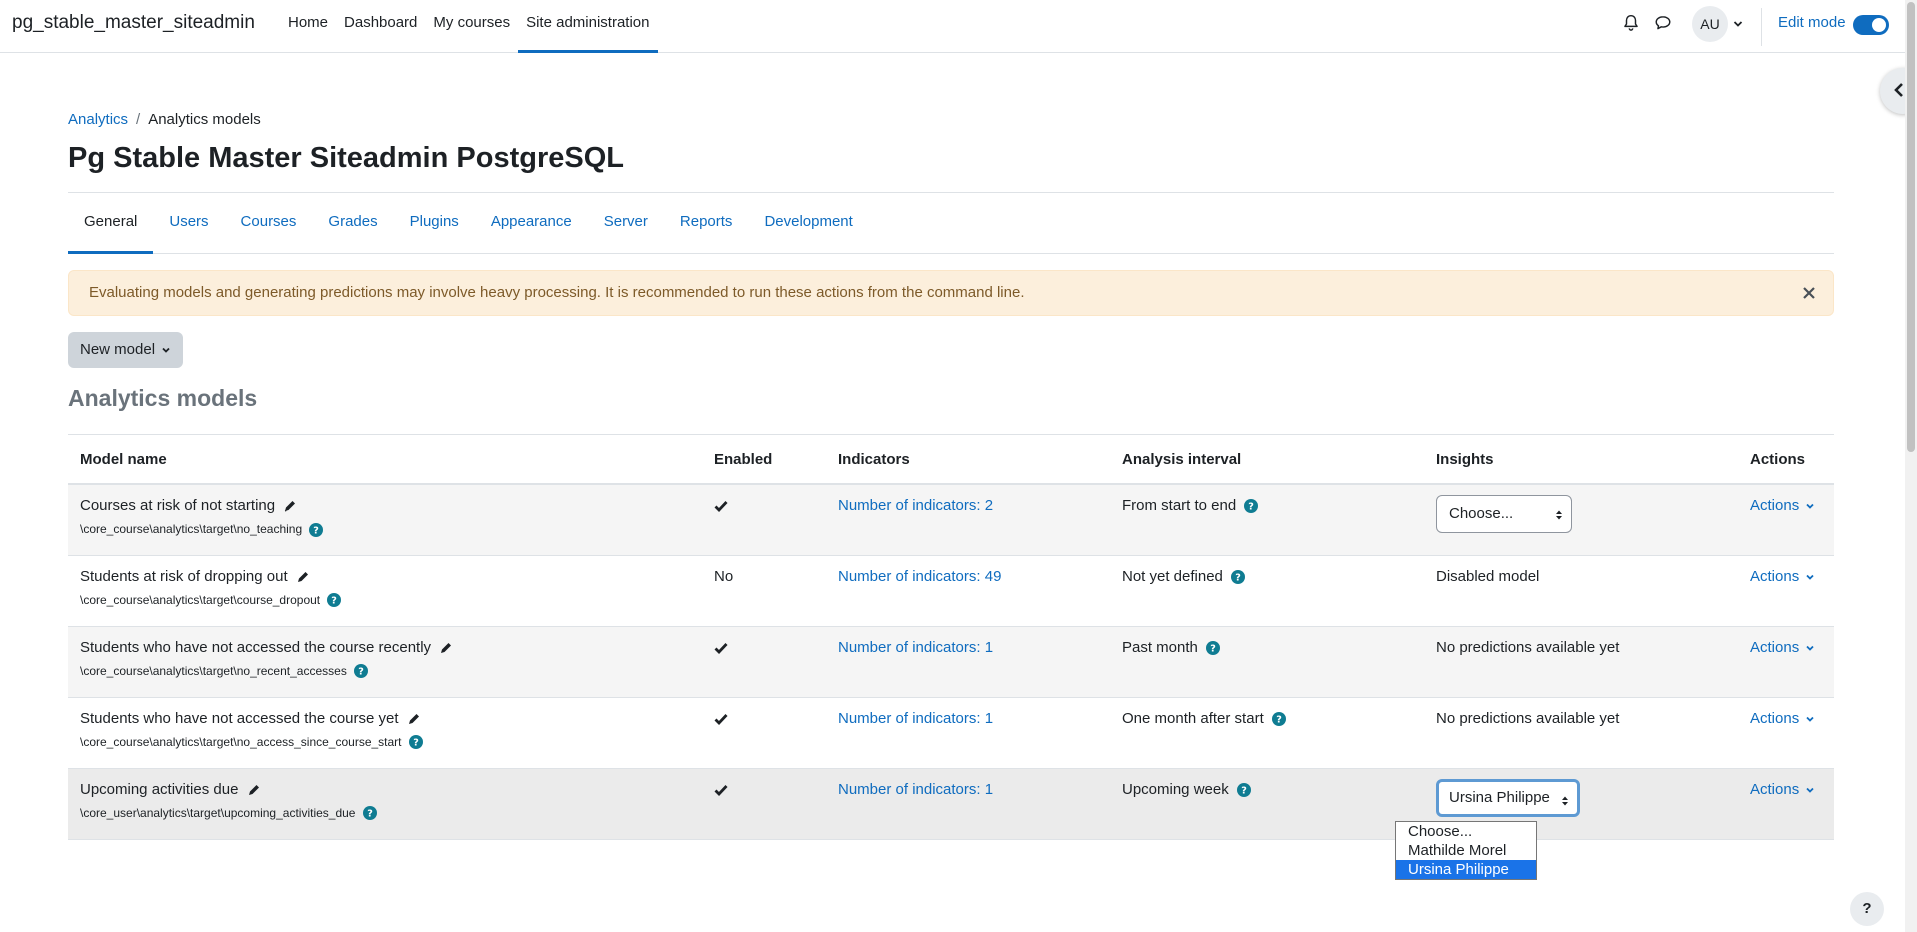 The image size is (1917, 932). Describe the element at coordinates (178, 505) in the screenshot. I see `model-name: Courses at risk of not starting` at that location.